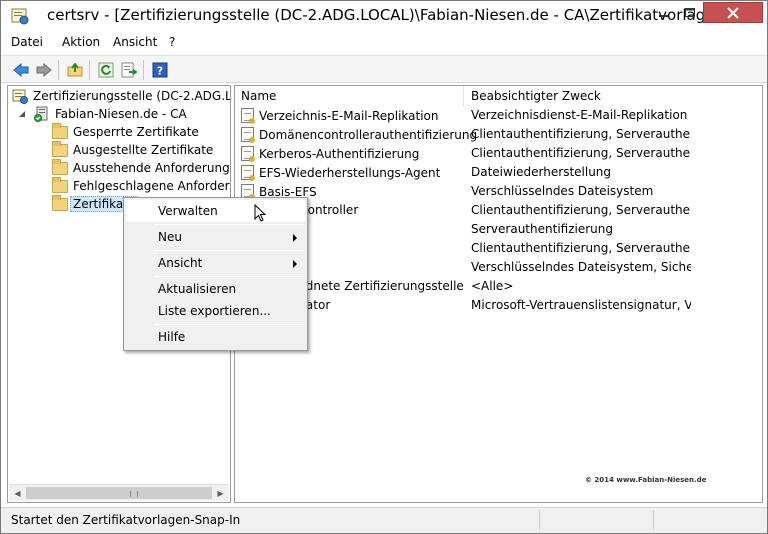  Describe the element at coordinates (349, 115) in the screenshot. I see `template-name: Verzeichnis-E-Mail-Replikation` at that location.